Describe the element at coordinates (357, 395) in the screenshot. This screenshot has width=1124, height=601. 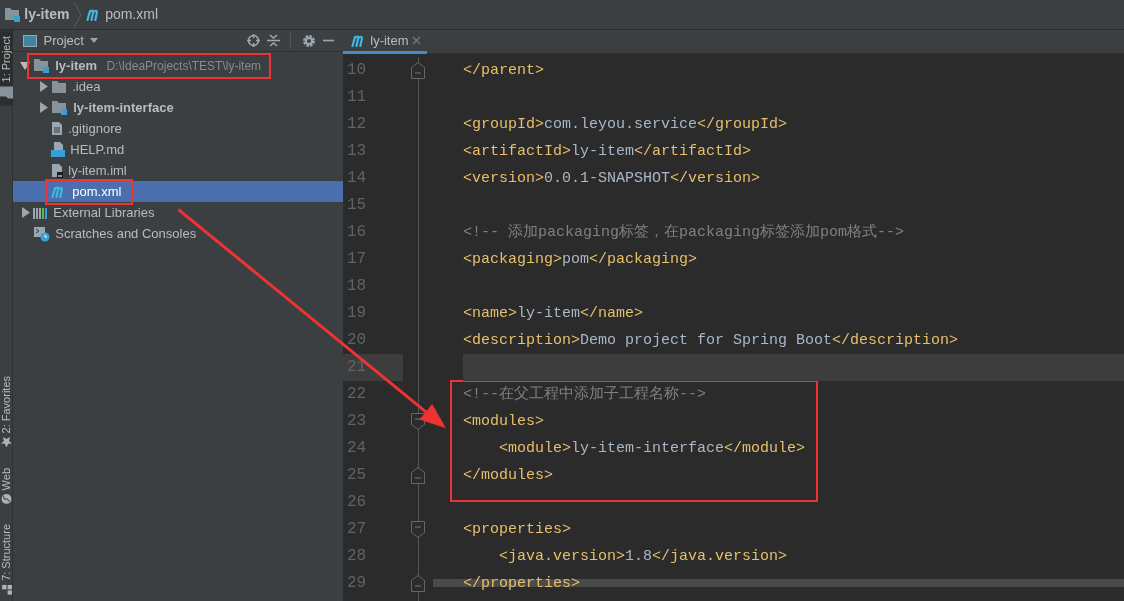
I see `line-number: 22` at that location.